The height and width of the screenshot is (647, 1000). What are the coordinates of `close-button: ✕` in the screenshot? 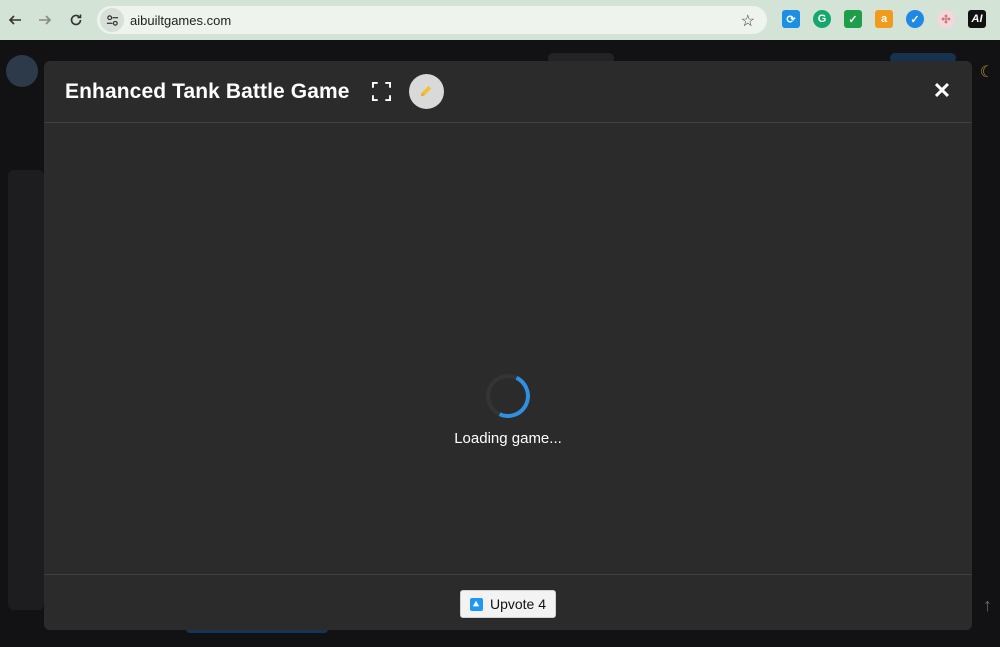 It's located at (942, 91).